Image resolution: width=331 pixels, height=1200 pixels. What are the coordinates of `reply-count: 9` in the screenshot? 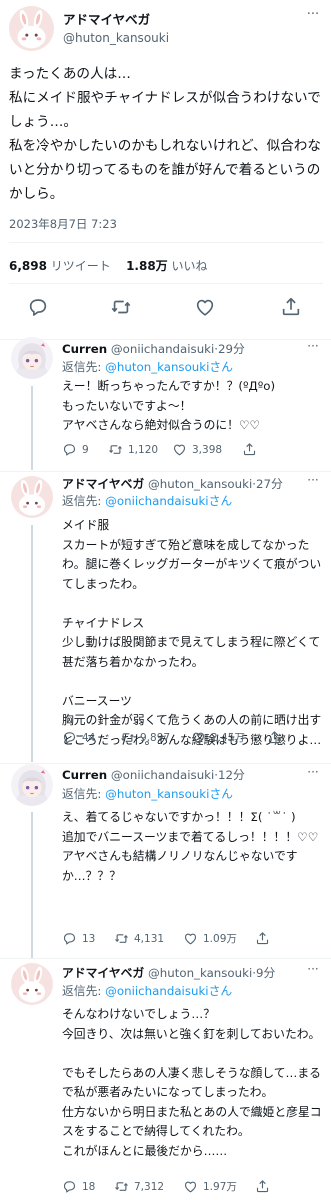 It's located at (85, 449).